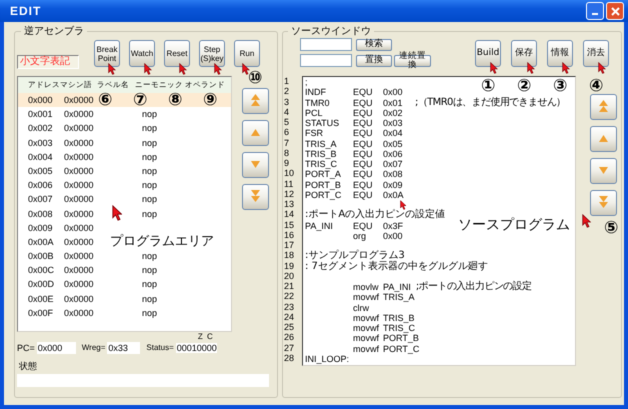 The image size is (628, 409). I want to click on minimize-button, so click(595, 11).